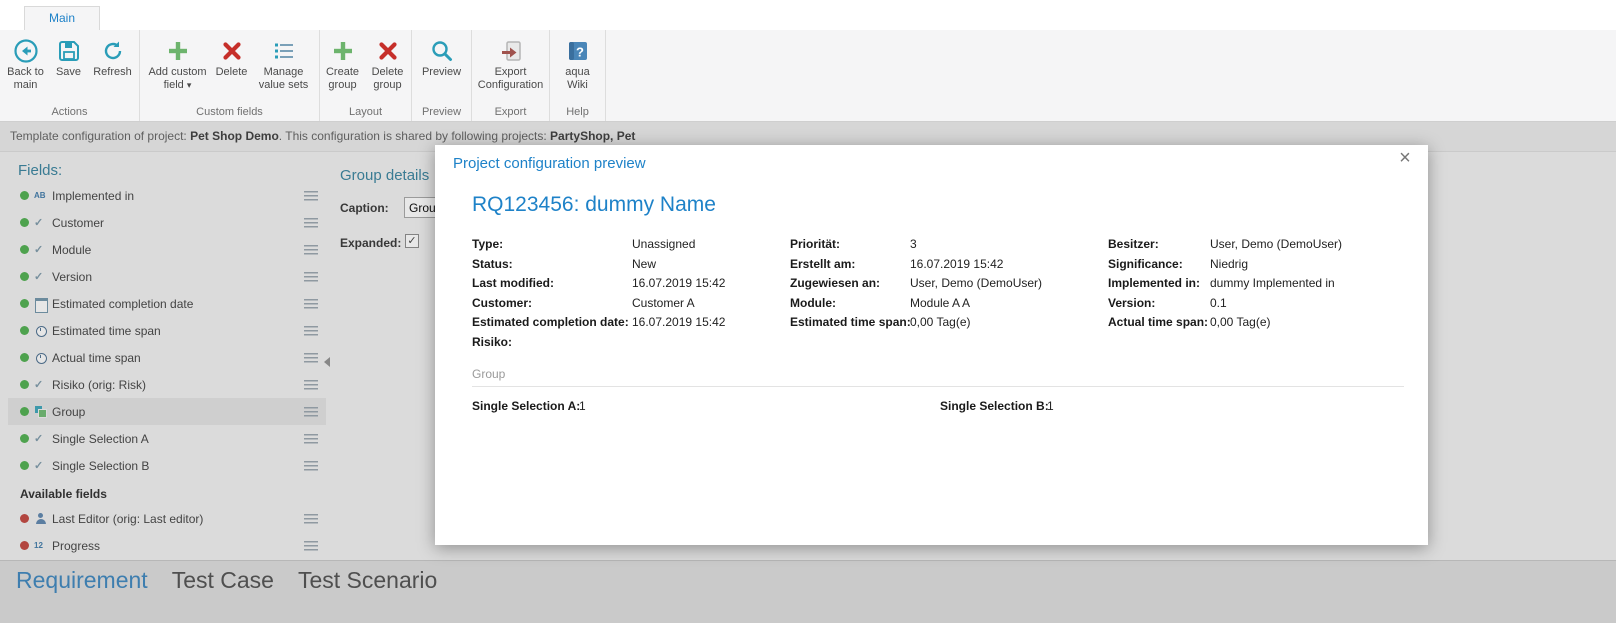 Image resolution: width=1616 pixels, height=623 pixels. What do you see at coordinates (940, 302) in the screenshot?
I see `field-row-value: Module A A` at bounding box center [940, 302].